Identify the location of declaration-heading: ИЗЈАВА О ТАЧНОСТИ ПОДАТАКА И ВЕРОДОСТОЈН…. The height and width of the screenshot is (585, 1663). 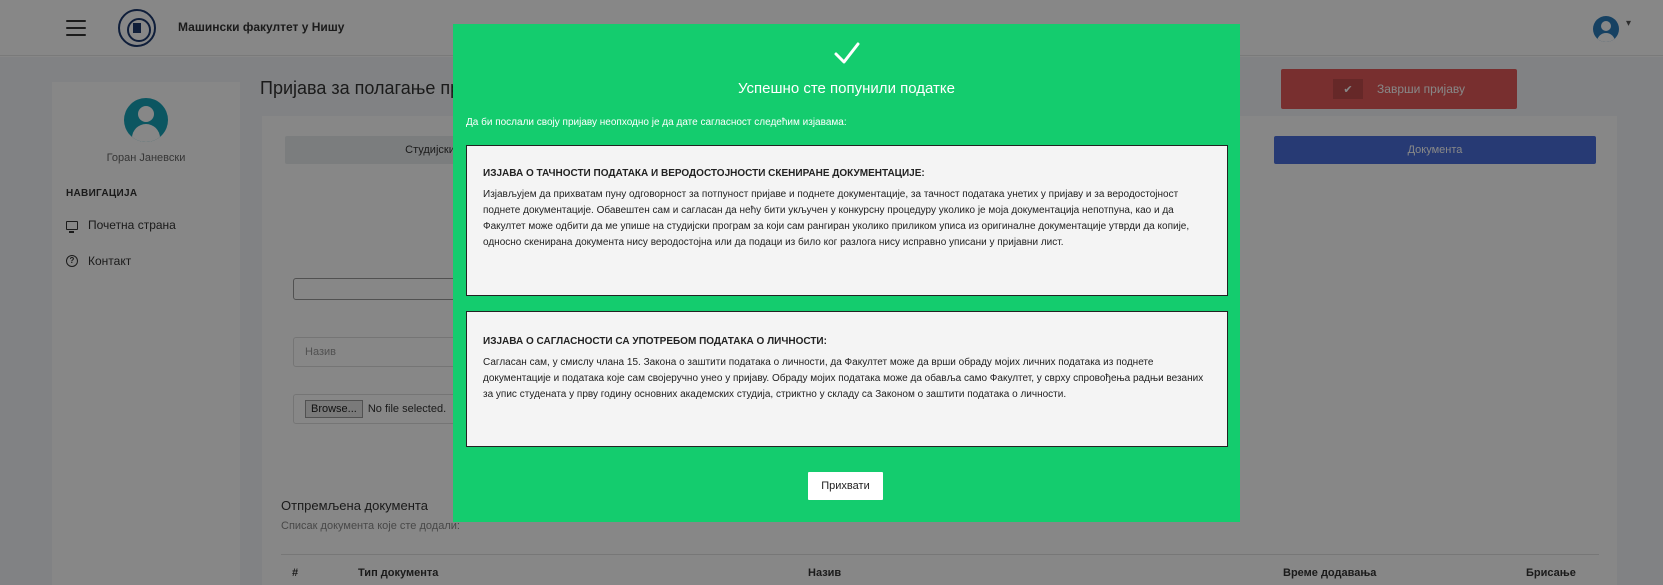
(704, 173).